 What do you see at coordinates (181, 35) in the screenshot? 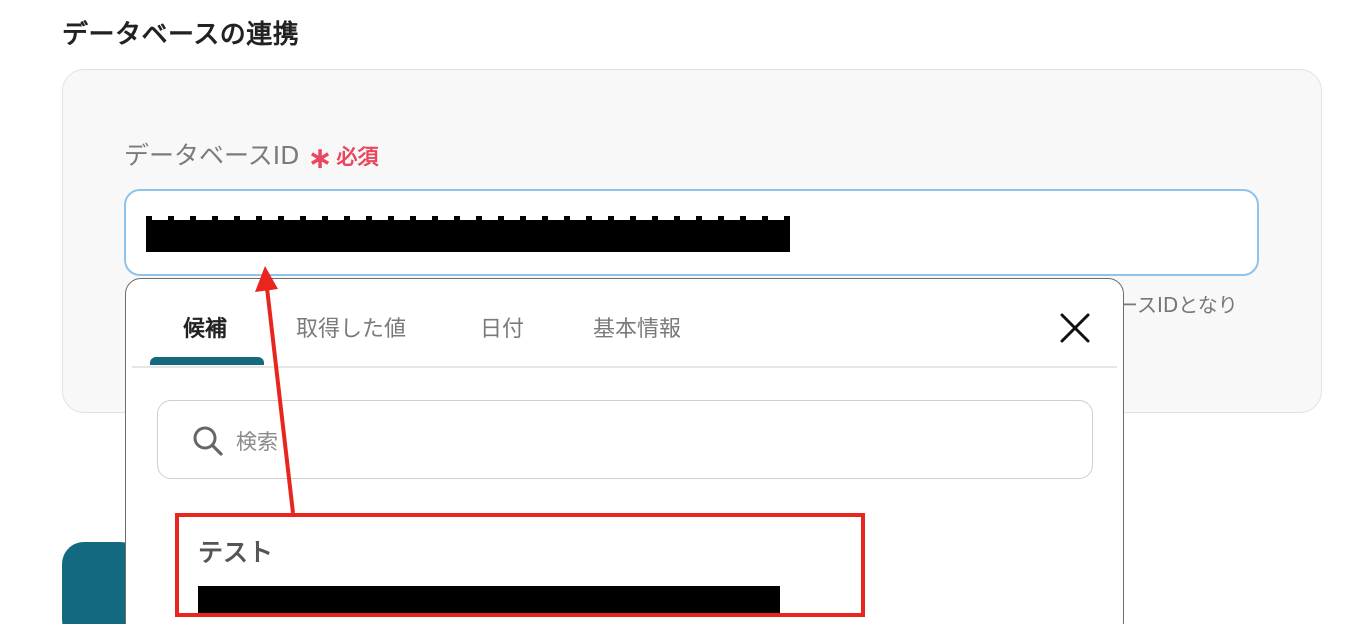
I see `section-title: データベースの連携` at bounding box center [181, 35].